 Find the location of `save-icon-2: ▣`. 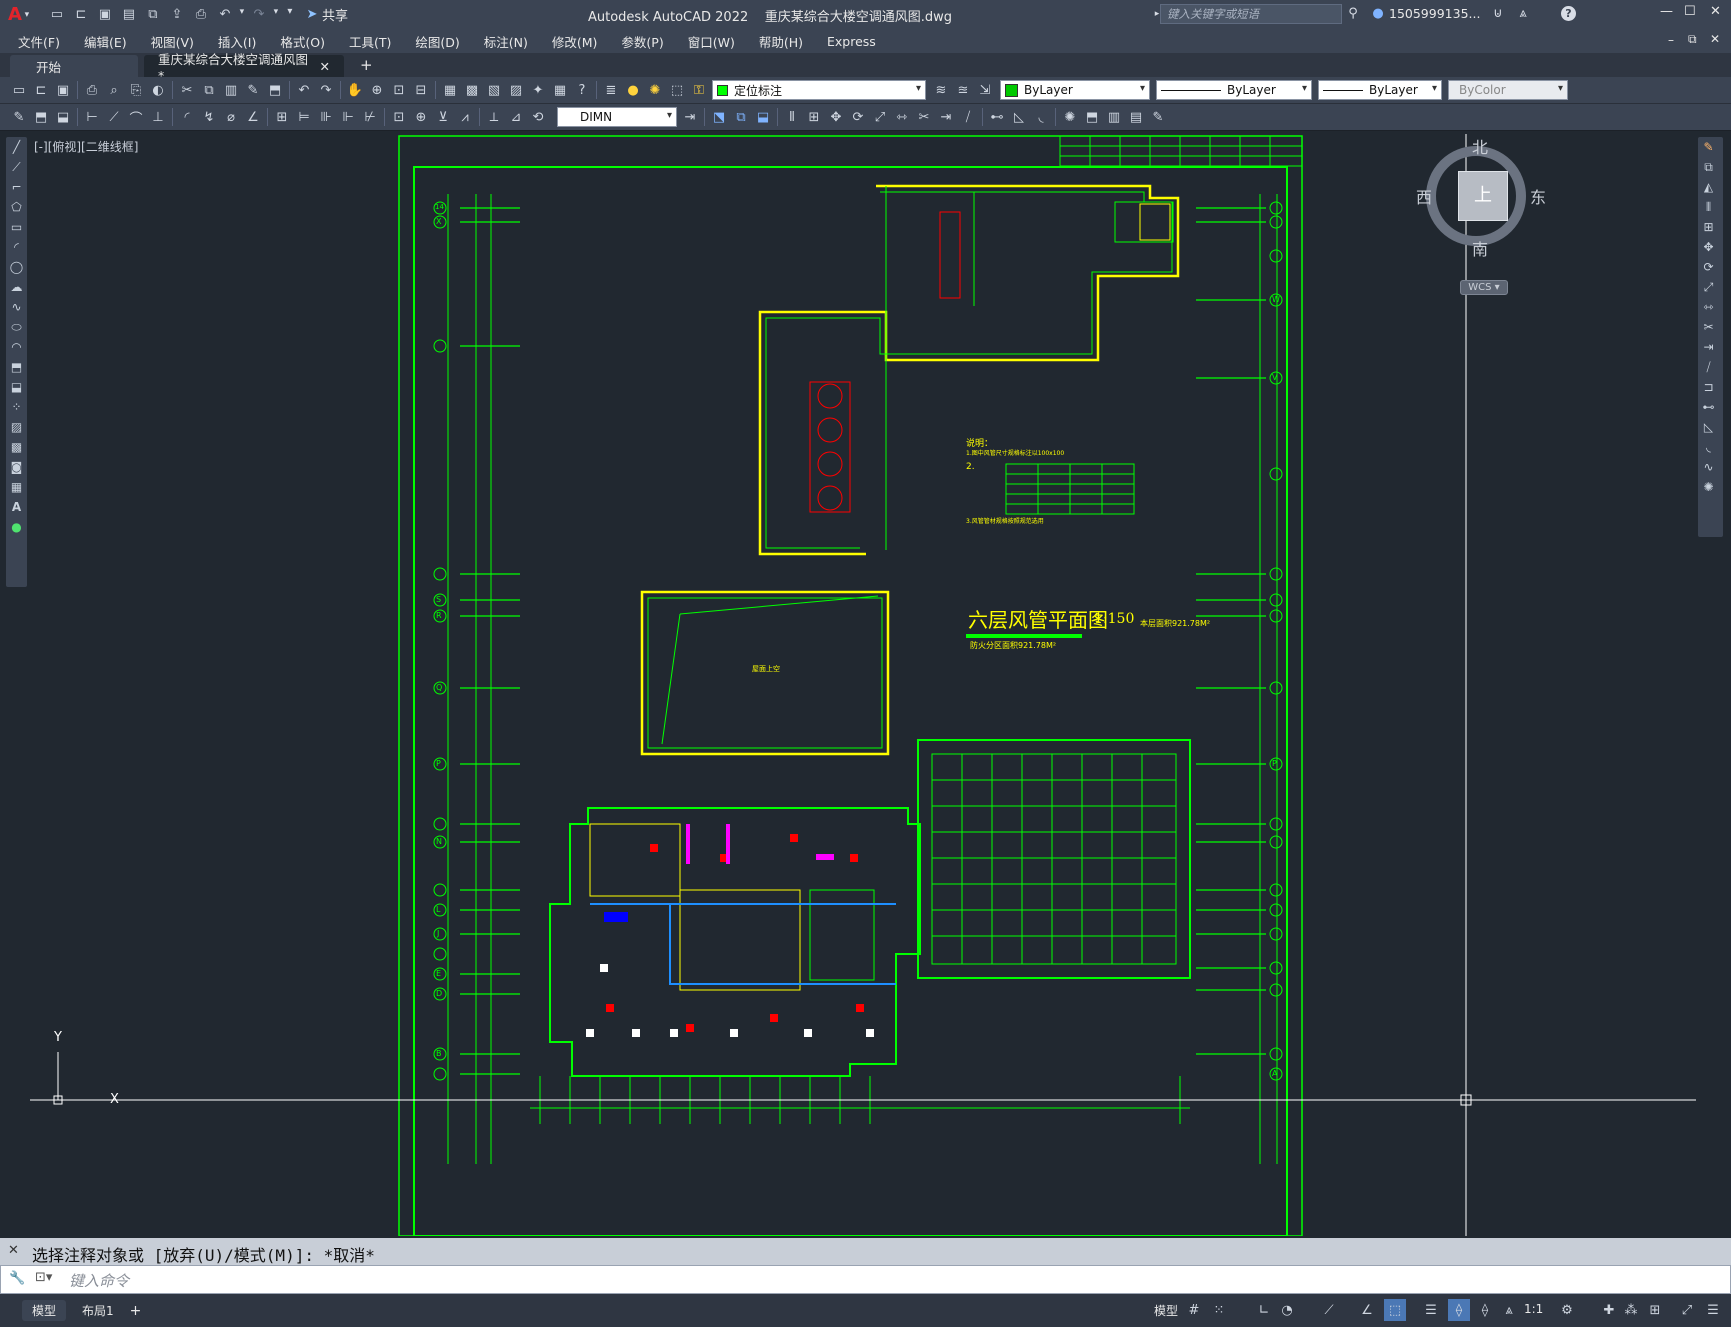

save-icon-2: ▣ is located at coordinates (63, 90).